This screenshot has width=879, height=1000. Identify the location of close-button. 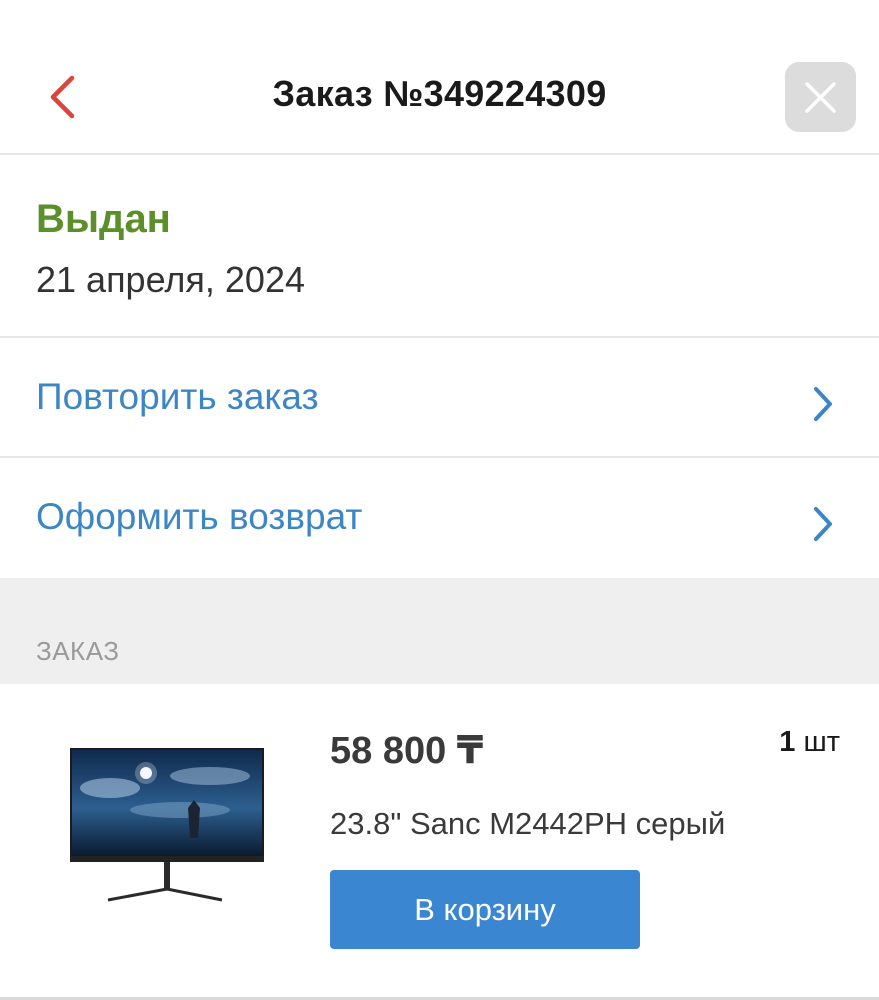
(820, 97).